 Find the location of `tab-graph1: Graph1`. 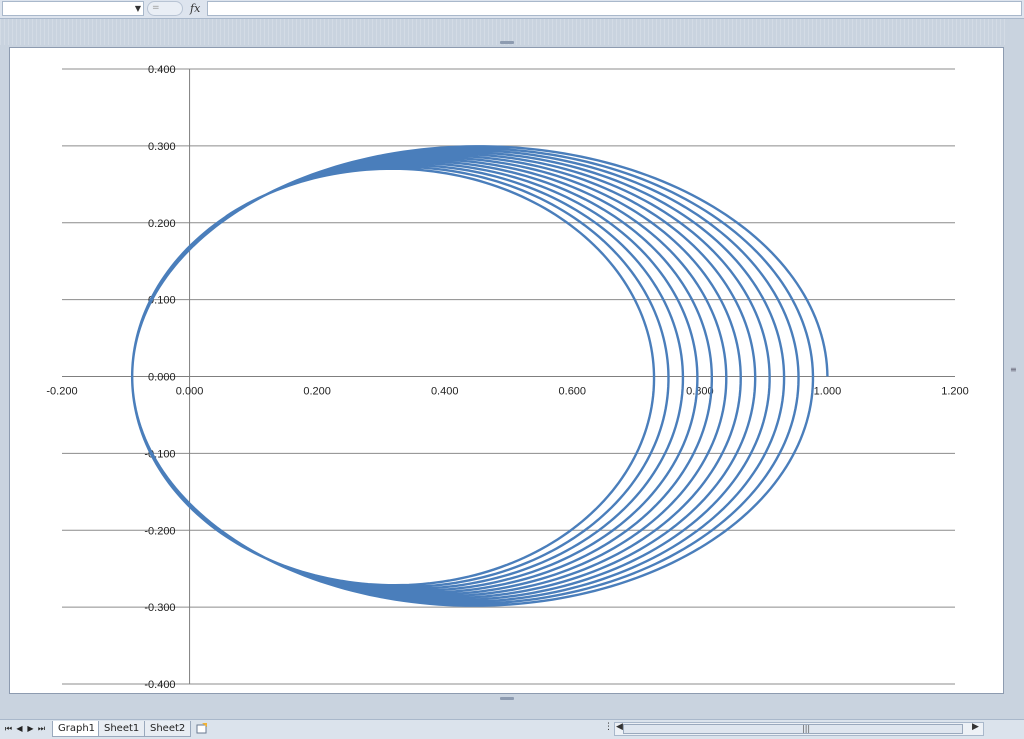

tab-graph1: Graph1 is located at coordinates (77, 729).